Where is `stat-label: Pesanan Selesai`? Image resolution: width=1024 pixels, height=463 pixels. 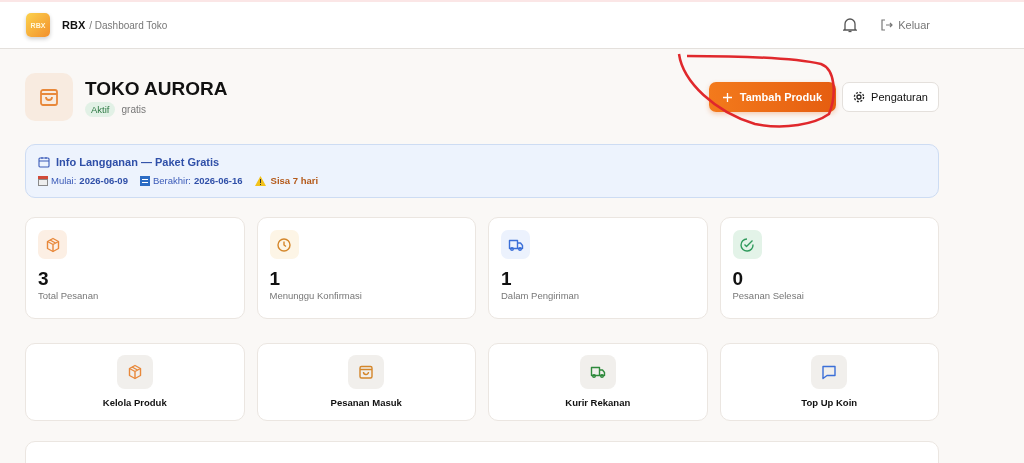 stat-label: Pesanan Selesai is located at coordinates (768, 295).